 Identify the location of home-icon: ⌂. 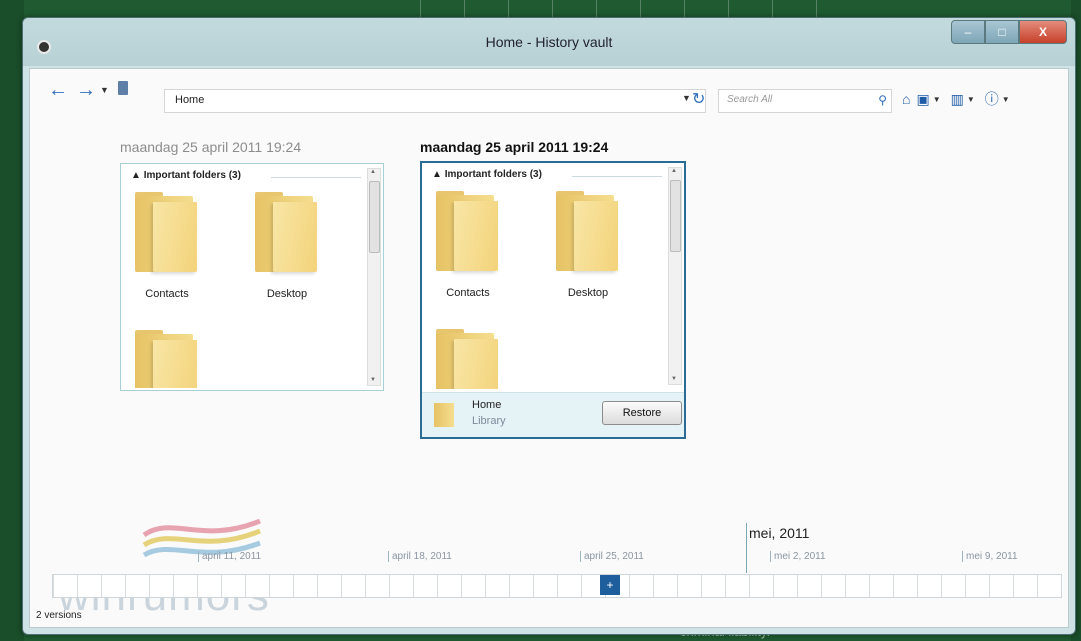
(906, 99).